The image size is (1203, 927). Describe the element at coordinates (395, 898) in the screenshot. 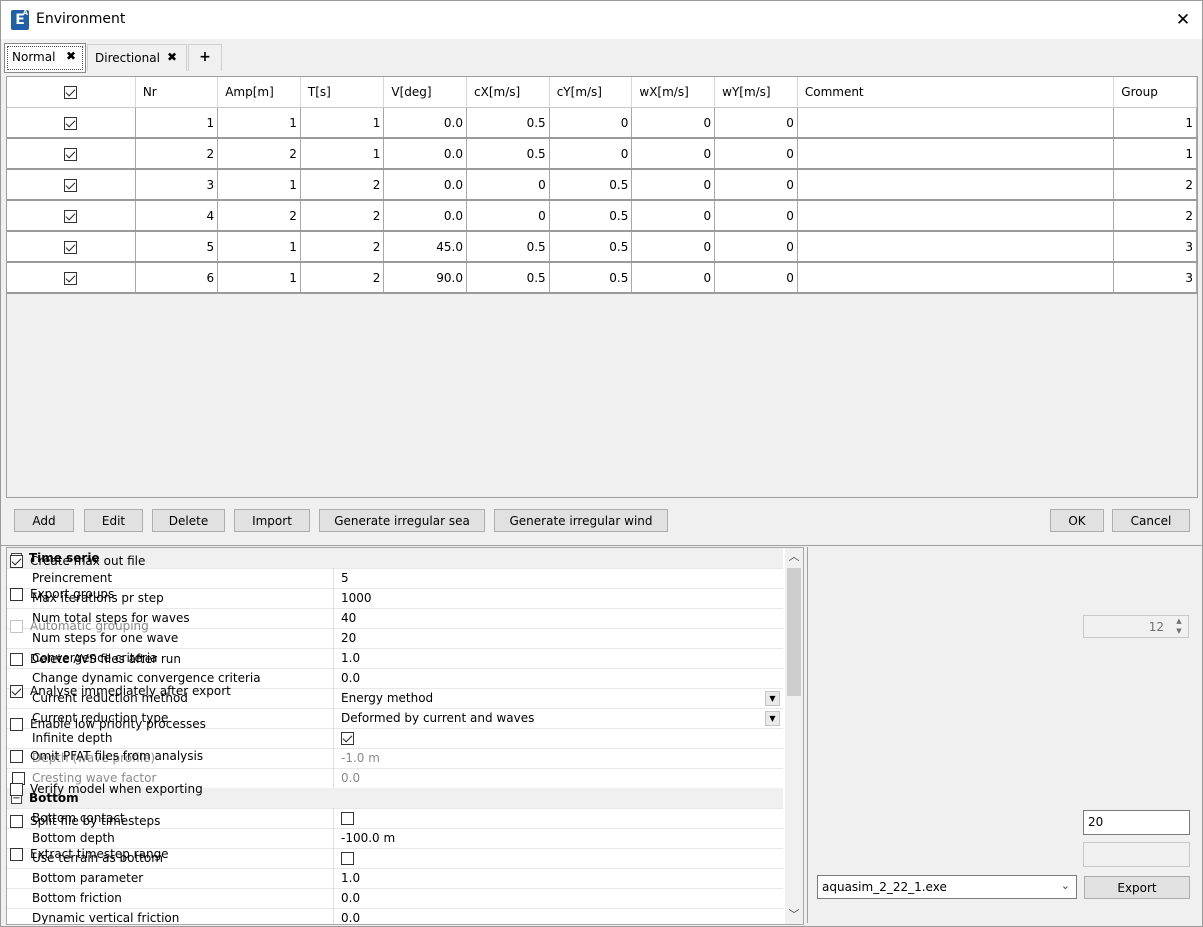

I see `prop-bottom-friction: Bottom friction 0.0` at that location.